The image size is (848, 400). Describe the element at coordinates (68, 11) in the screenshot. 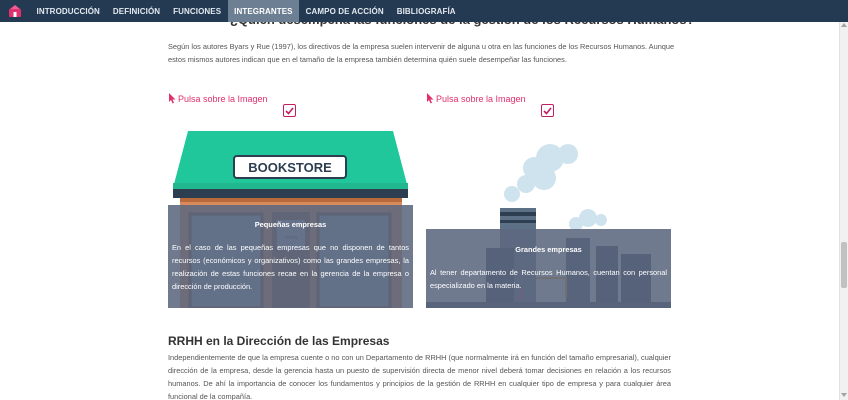

I see `nav-item-introduccion: INTRODUCCIÓN` at that location.